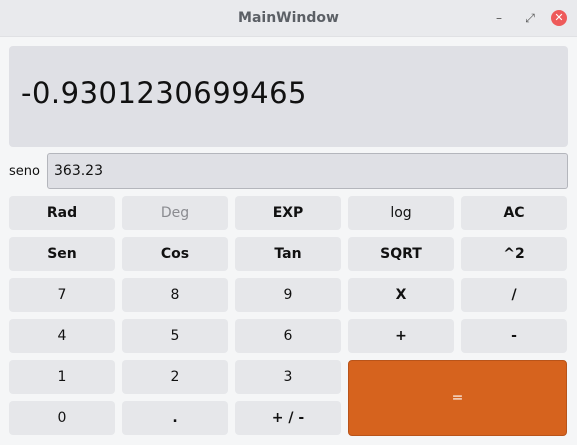  Describe the element at coordinates (499, 18) in the screenshot. I see `minimize-icon: –` at that location.